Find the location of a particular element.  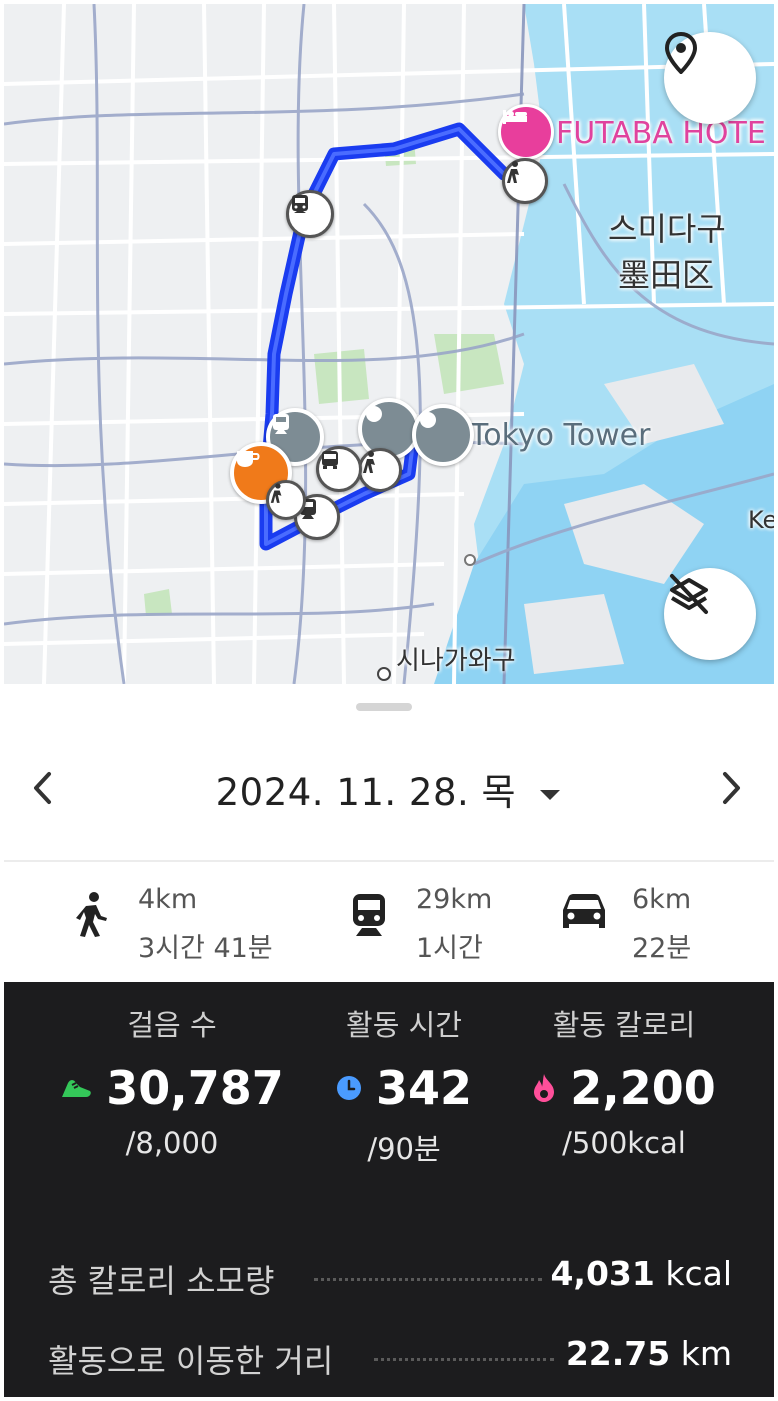

flame-icon is located at coordinates (544, 1088).